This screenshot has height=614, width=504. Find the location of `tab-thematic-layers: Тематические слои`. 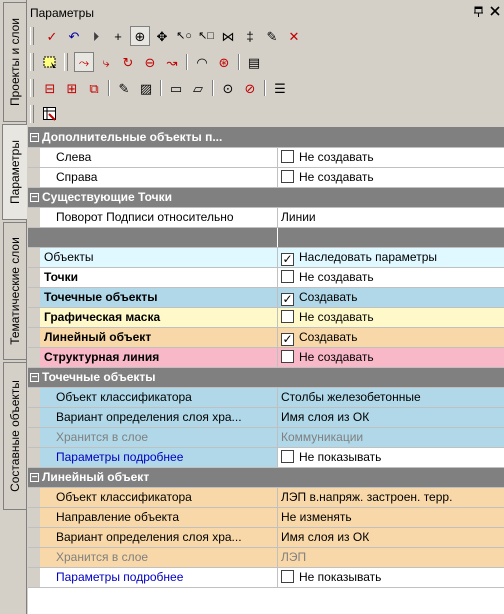

tab-thematic-layers: Тематические слои is located at coordinates (14, 291).